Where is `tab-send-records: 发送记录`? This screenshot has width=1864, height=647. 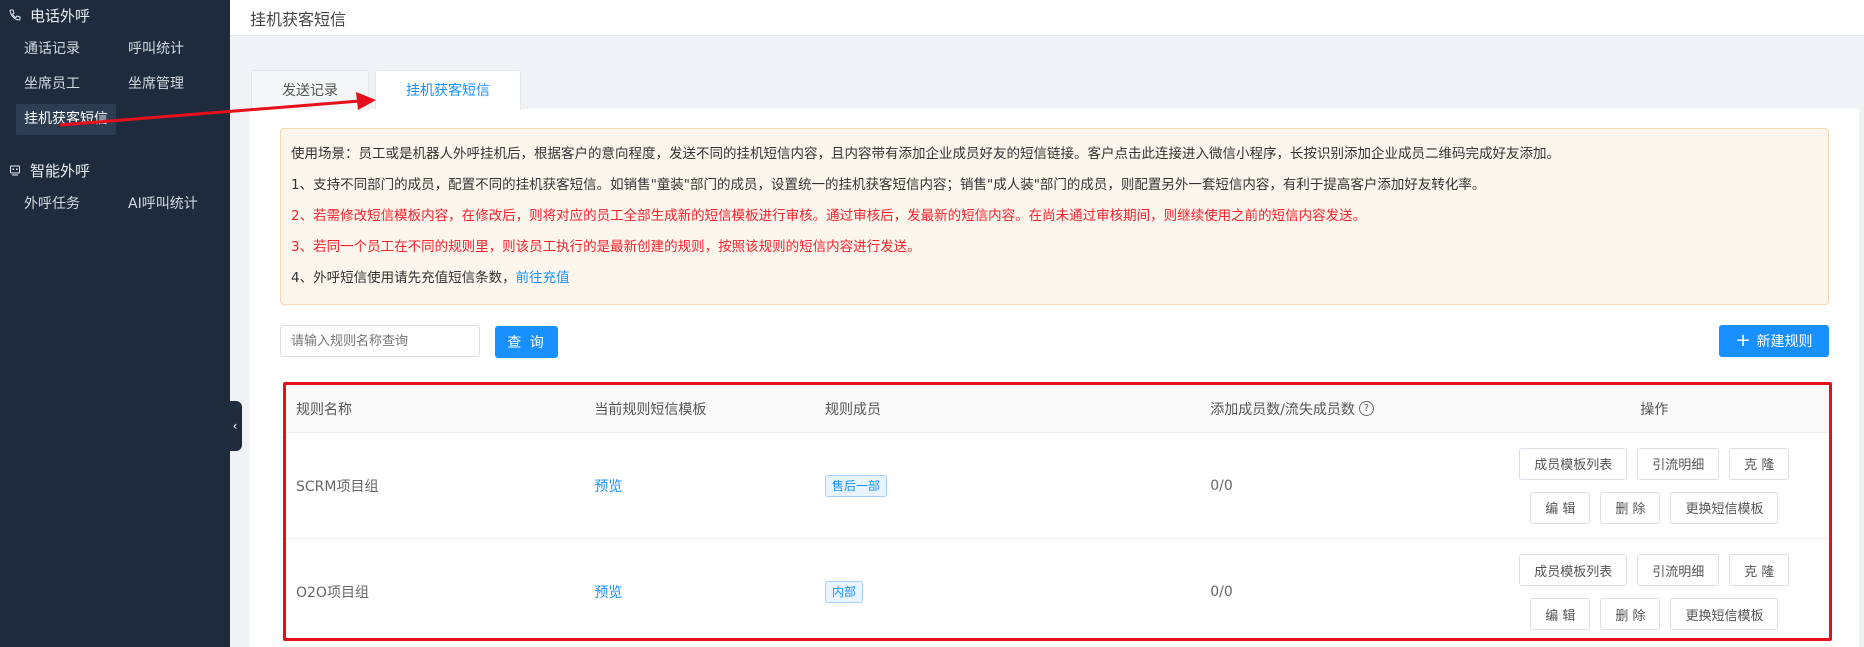 tab-send-records: 发送记录 is located at coordinates (310, 90).